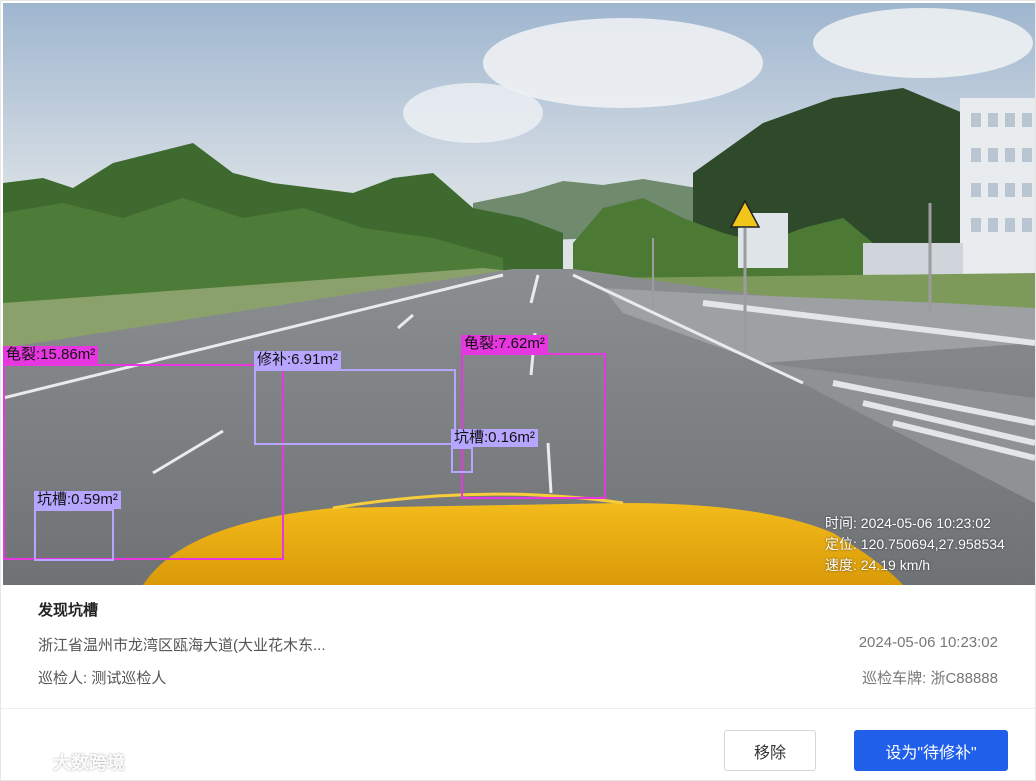  What do you see at coordinates (102, 678) in the screenshot?
I see `inspector-text: 巡检人: 测试巡检人` at bounding box center [102, 678].